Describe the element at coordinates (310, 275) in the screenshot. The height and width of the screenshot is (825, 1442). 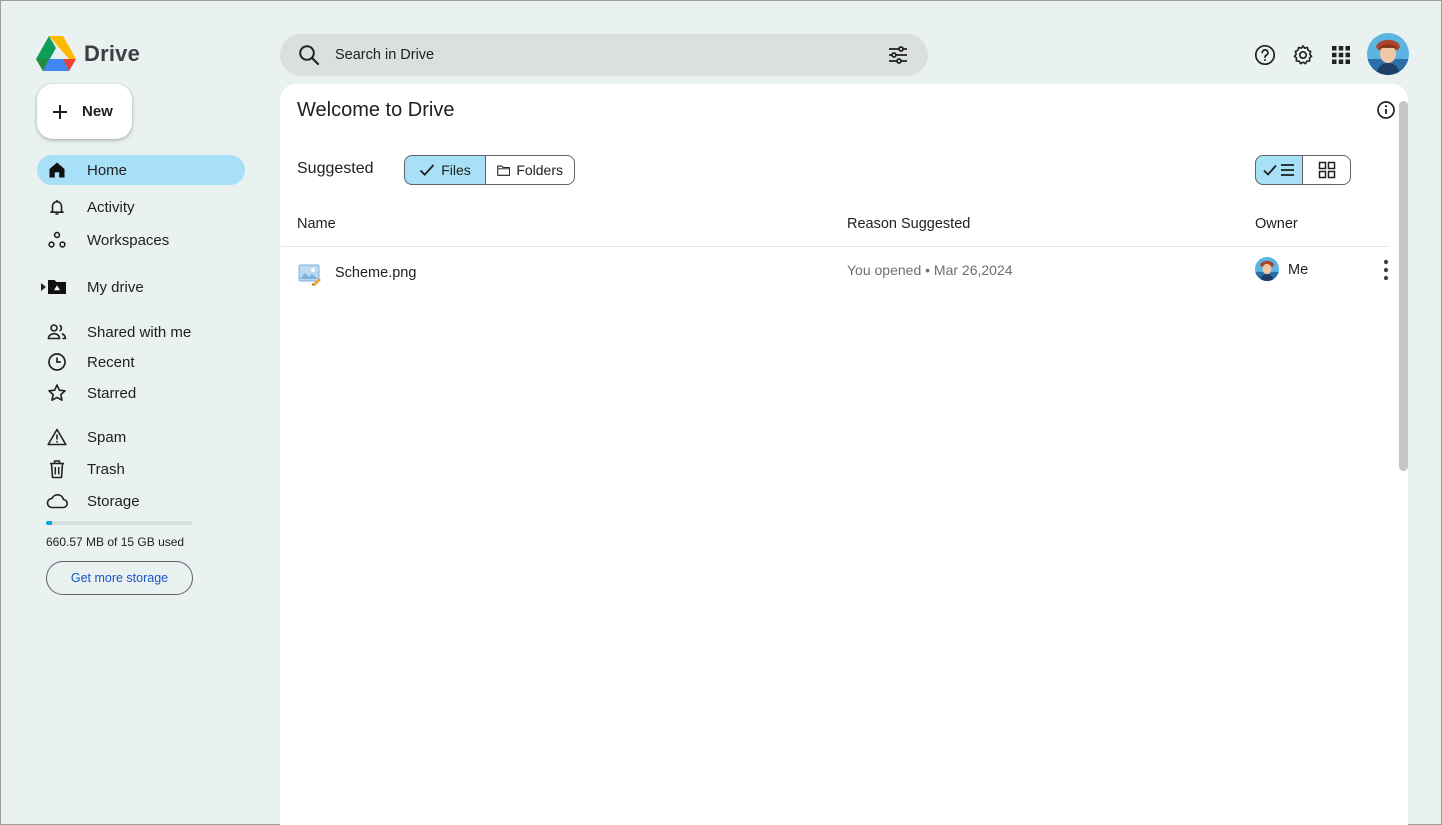
I see `image-file-icon` at that location.